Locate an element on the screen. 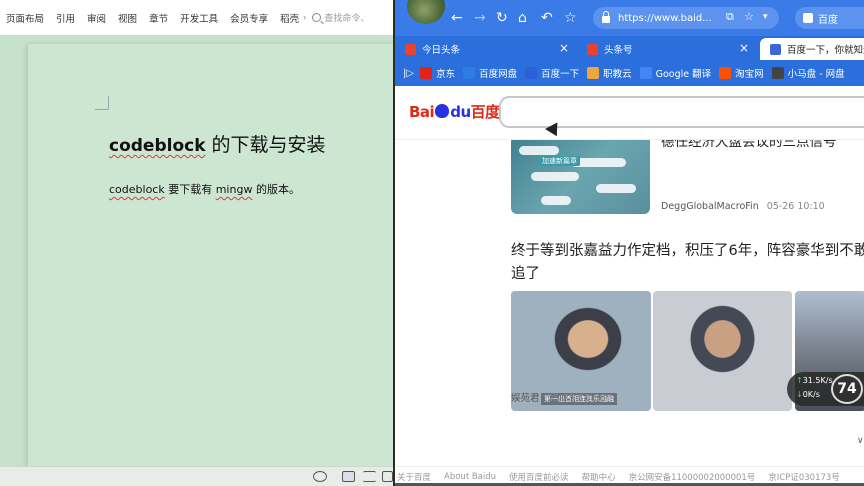 The width and height of the screenshot is (864, 486). bookmark-baidu-netdisk: 百度网盘 is located at coordinates (490, 73).